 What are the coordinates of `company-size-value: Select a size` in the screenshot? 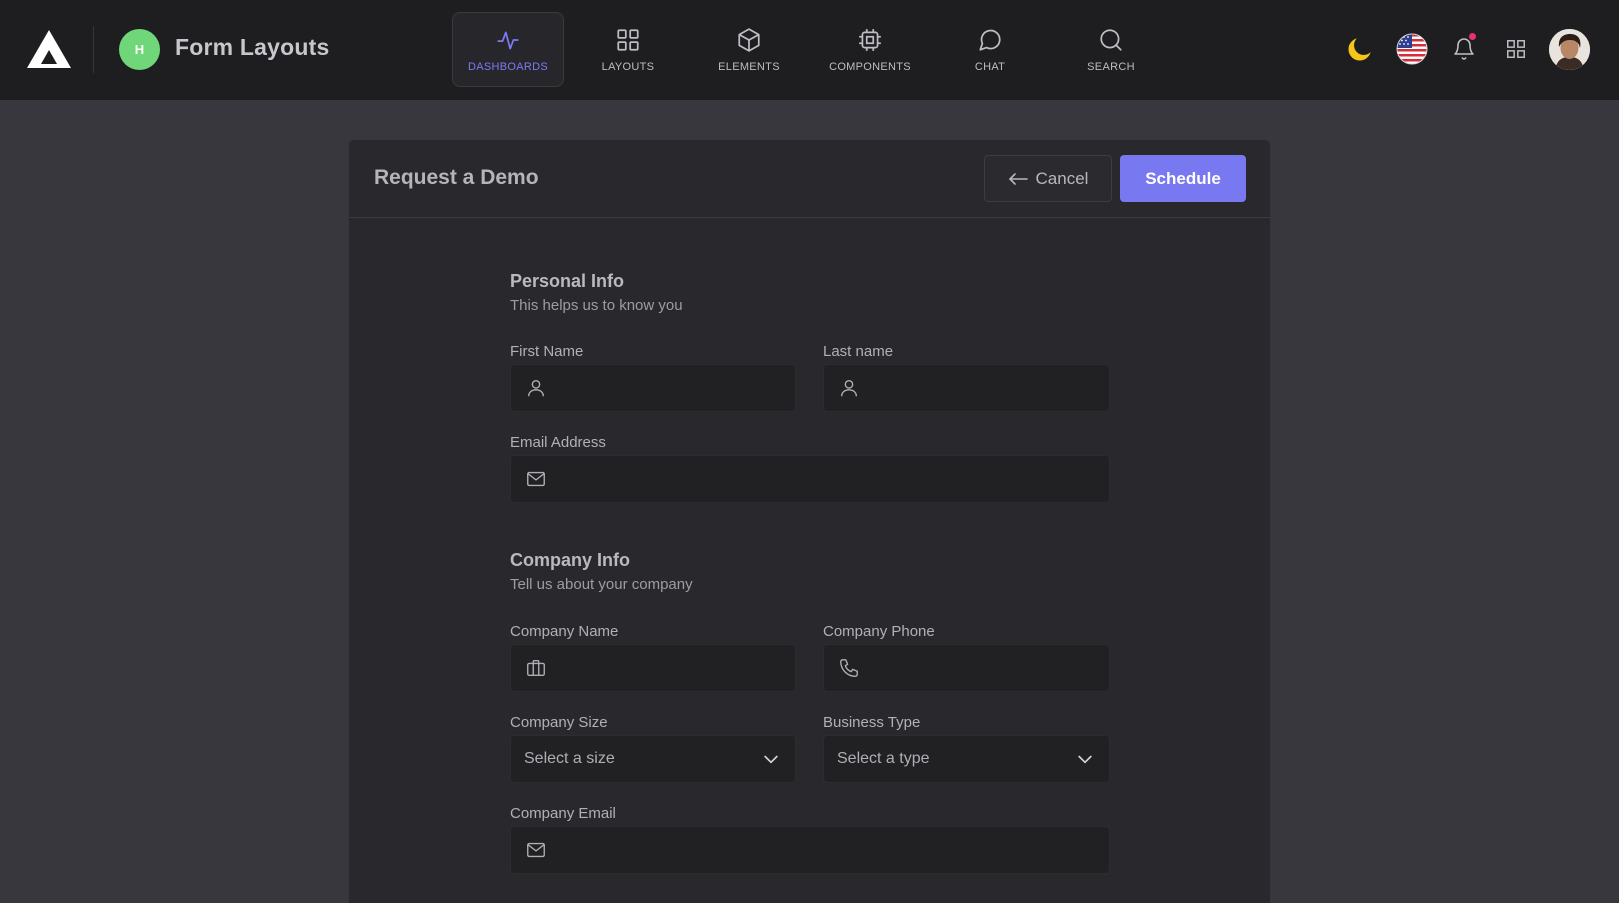 It's located at (569, 758).